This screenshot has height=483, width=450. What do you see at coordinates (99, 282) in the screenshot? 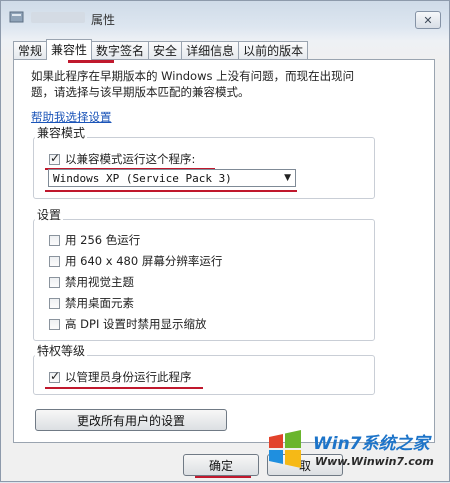
I see `option-disable-visual-themes-label: 禁用视觉主题` at bounding box center [99, 282].